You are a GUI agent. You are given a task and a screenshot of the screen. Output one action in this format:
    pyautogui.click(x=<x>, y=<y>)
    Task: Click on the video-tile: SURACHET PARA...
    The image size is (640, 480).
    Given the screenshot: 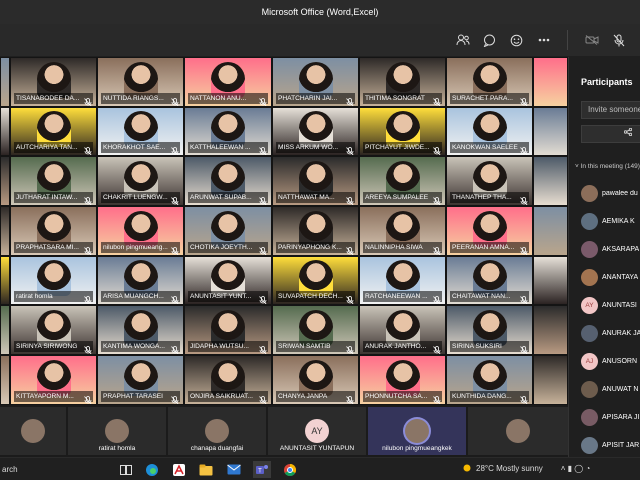 What is the action you would take?
    pyautogui.click(x=489, y=82)
    